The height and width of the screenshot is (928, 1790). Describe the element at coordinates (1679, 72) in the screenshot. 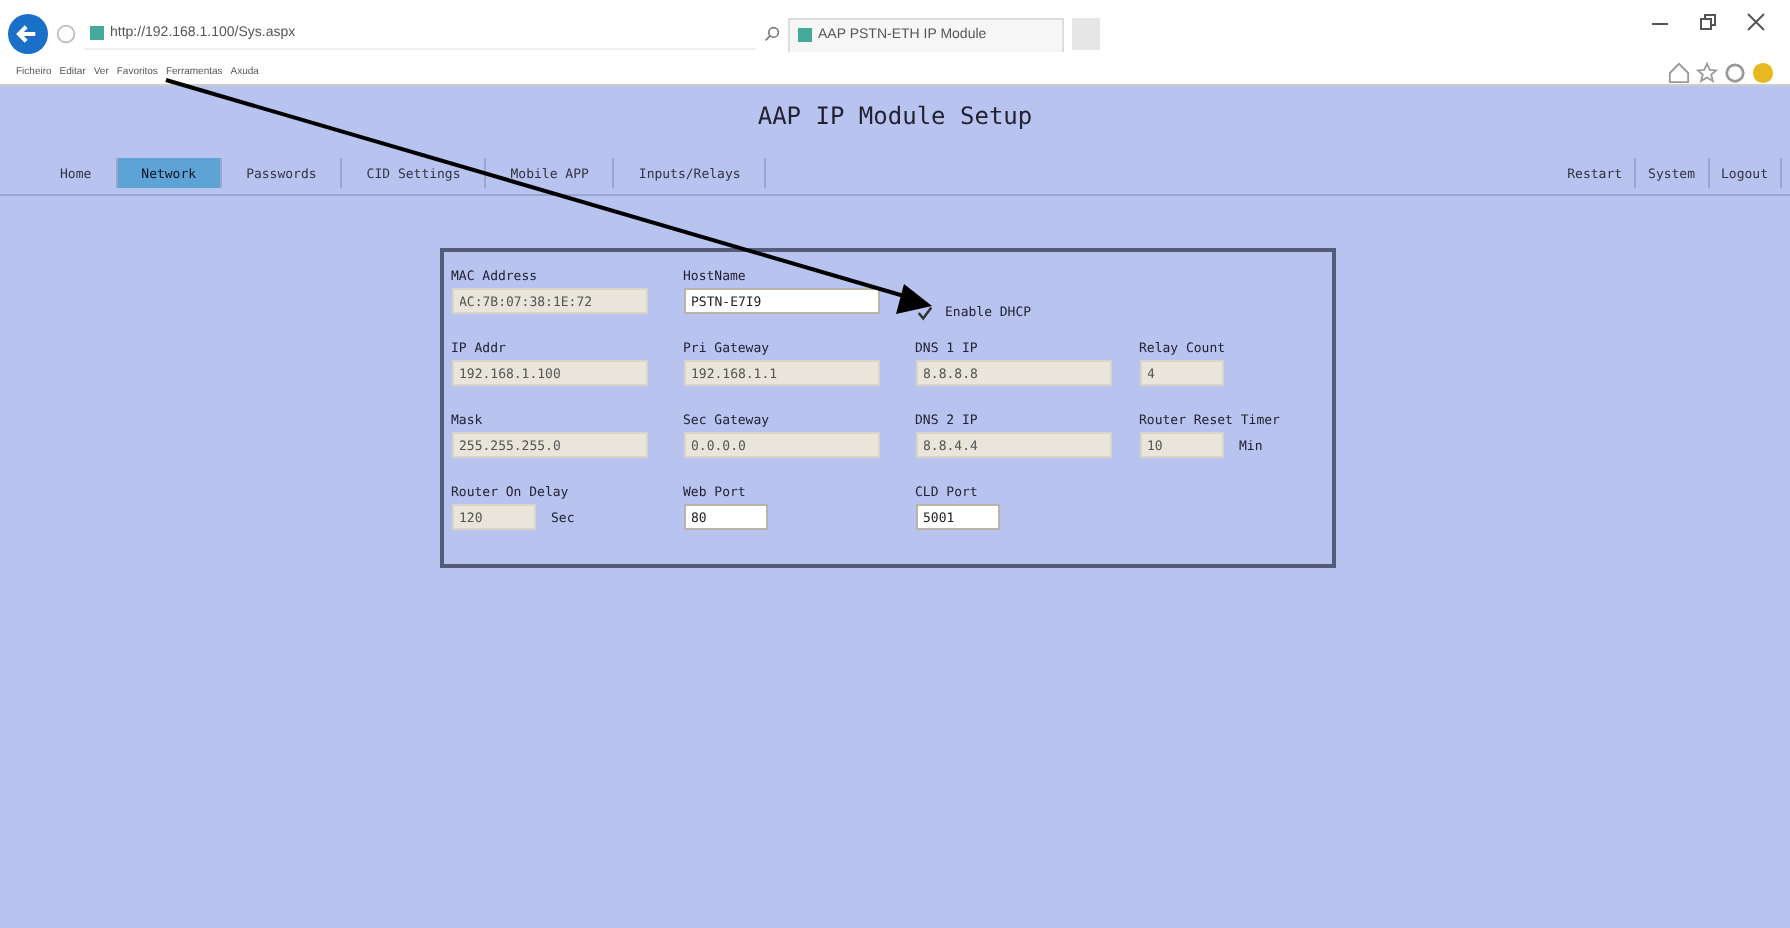

I see `home-icon` at that location.